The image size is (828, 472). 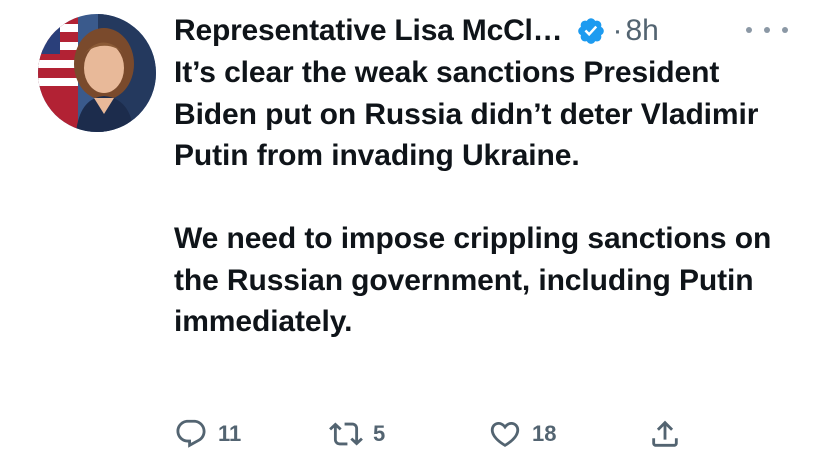 What do you see at coordinates (544, 433) in the screenshot?
I see `like-count: 18` at bounding box center [544, 433].